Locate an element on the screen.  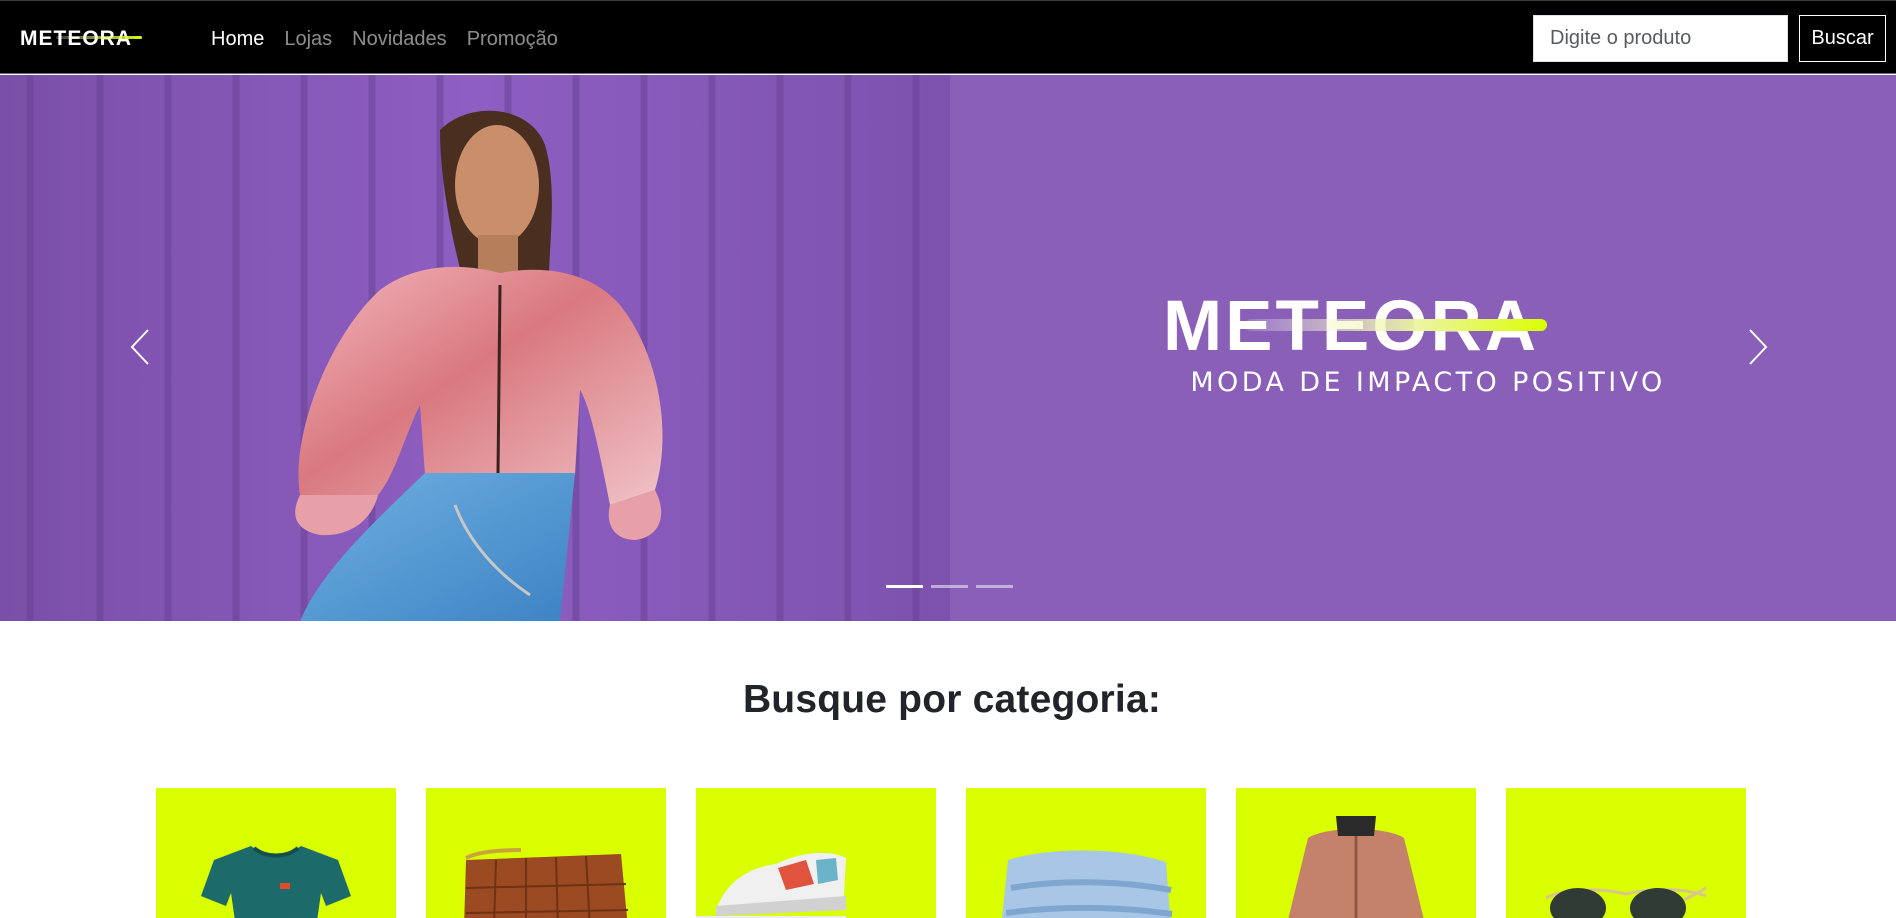
hero-tagline: MODA DE IMPACTO POSITIVO is located at coordinates (1428, 382).